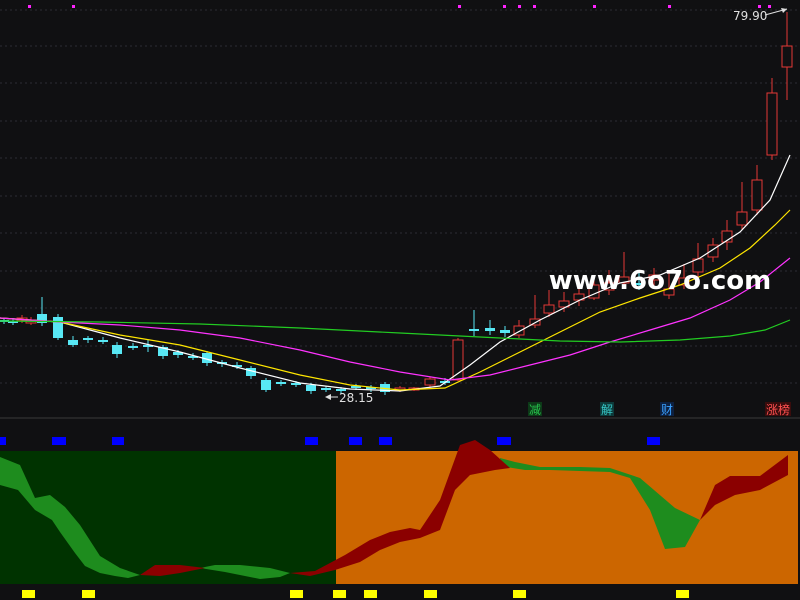  I want to click on marker-zhangbang: 涨榜, so click(778, 409).